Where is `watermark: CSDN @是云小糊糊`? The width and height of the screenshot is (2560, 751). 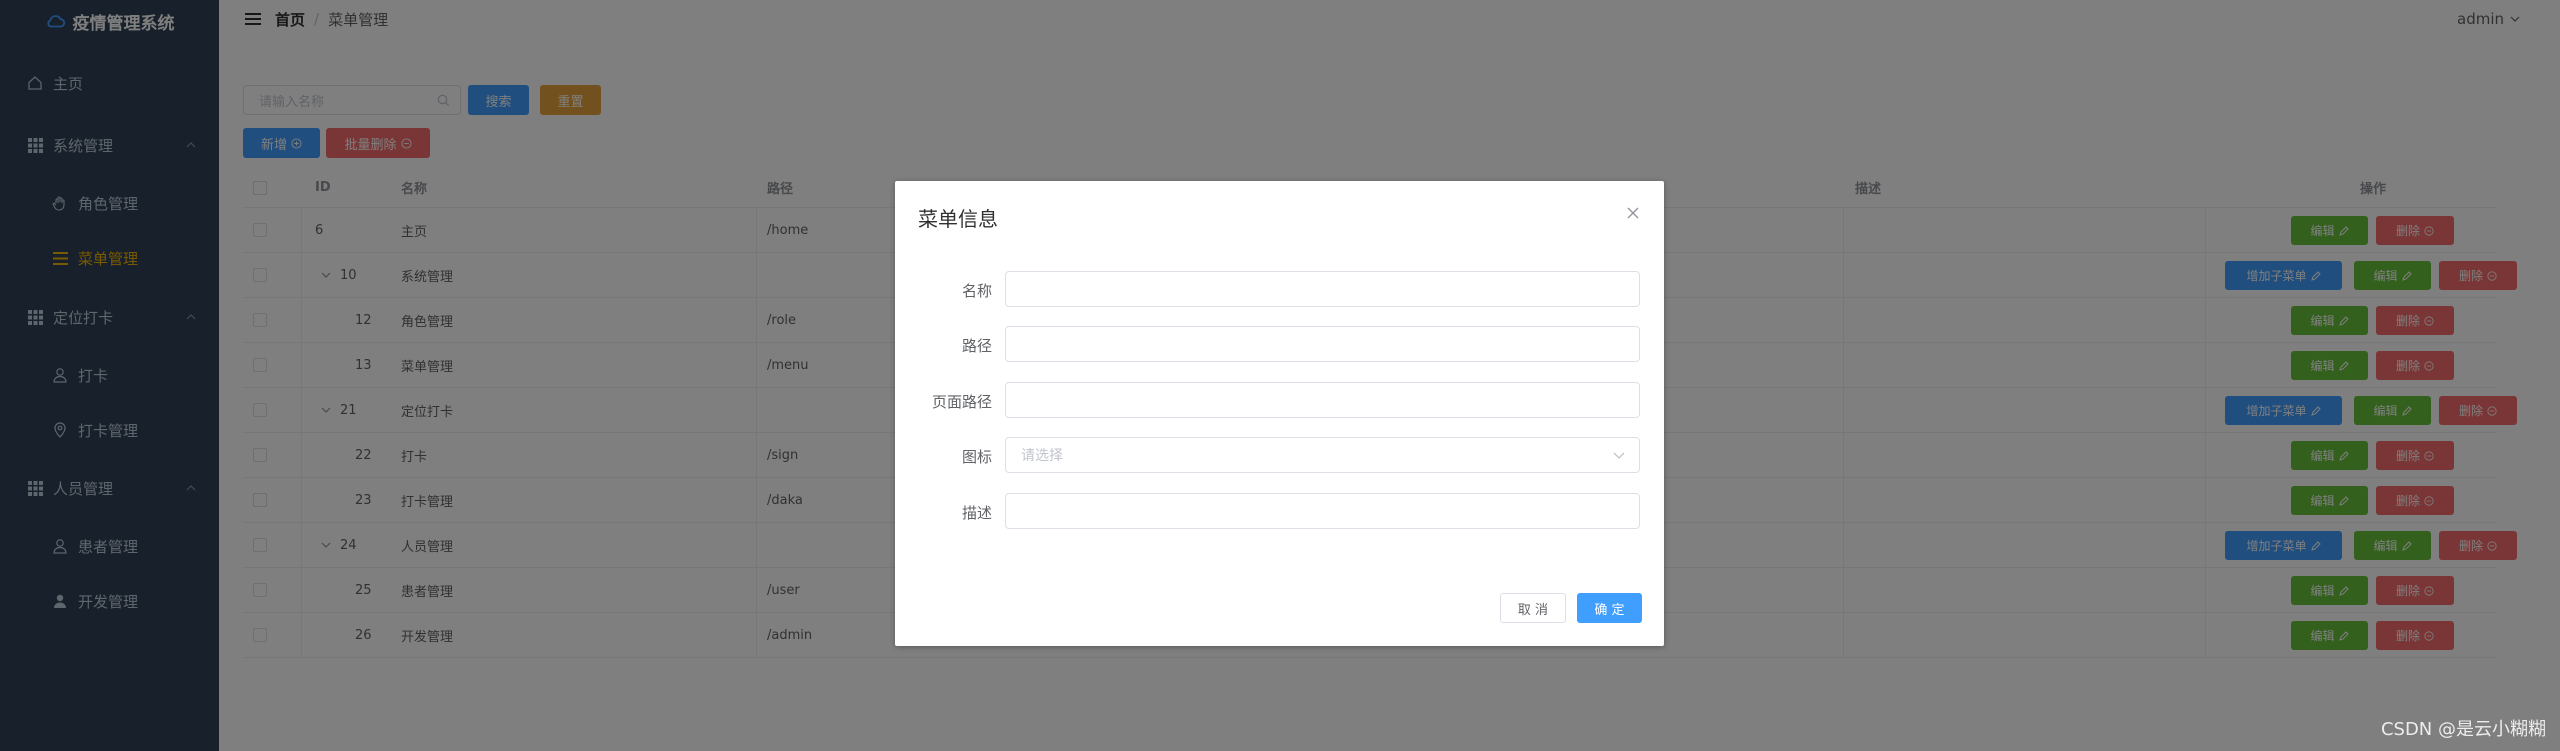
watermark: CSDN @是云小糊糊 is located at coordinates (2463, 729).